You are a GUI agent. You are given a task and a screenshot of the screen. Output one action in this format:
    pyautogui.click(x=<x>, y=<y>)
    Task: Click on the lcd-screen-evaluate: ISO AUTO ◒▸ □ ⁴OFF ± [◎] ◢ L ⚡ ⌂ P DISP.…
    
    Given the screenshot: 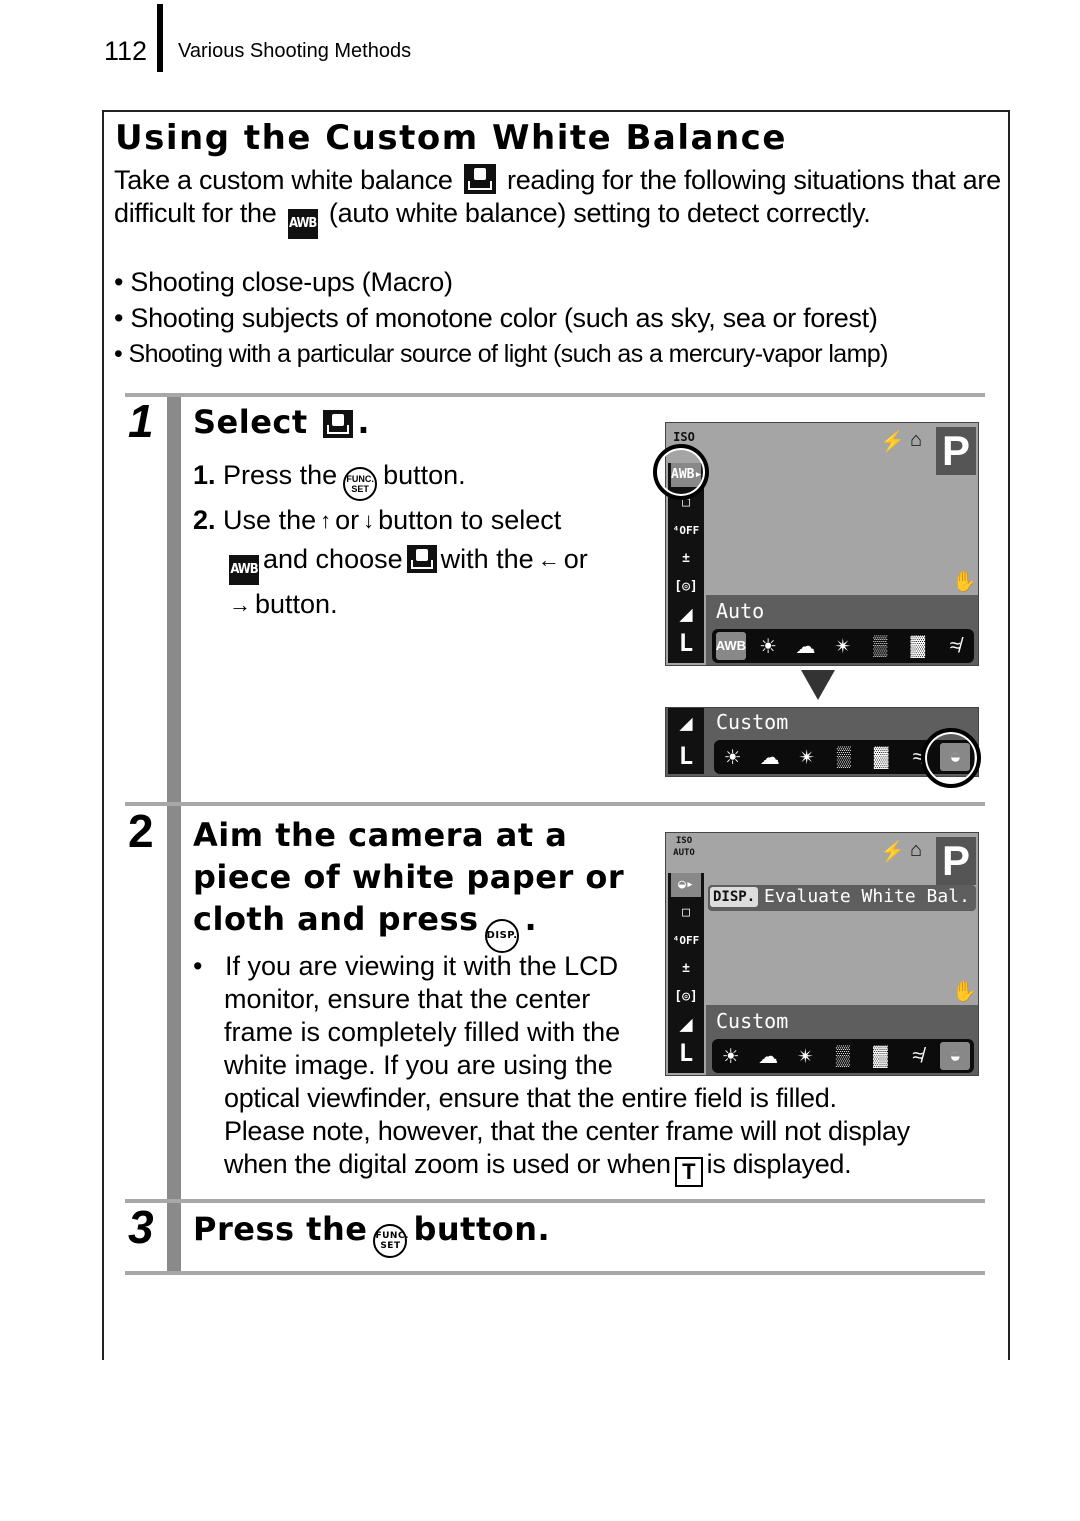 What is the action you would take?
    pyautogui.click(x=822, y=954)
    